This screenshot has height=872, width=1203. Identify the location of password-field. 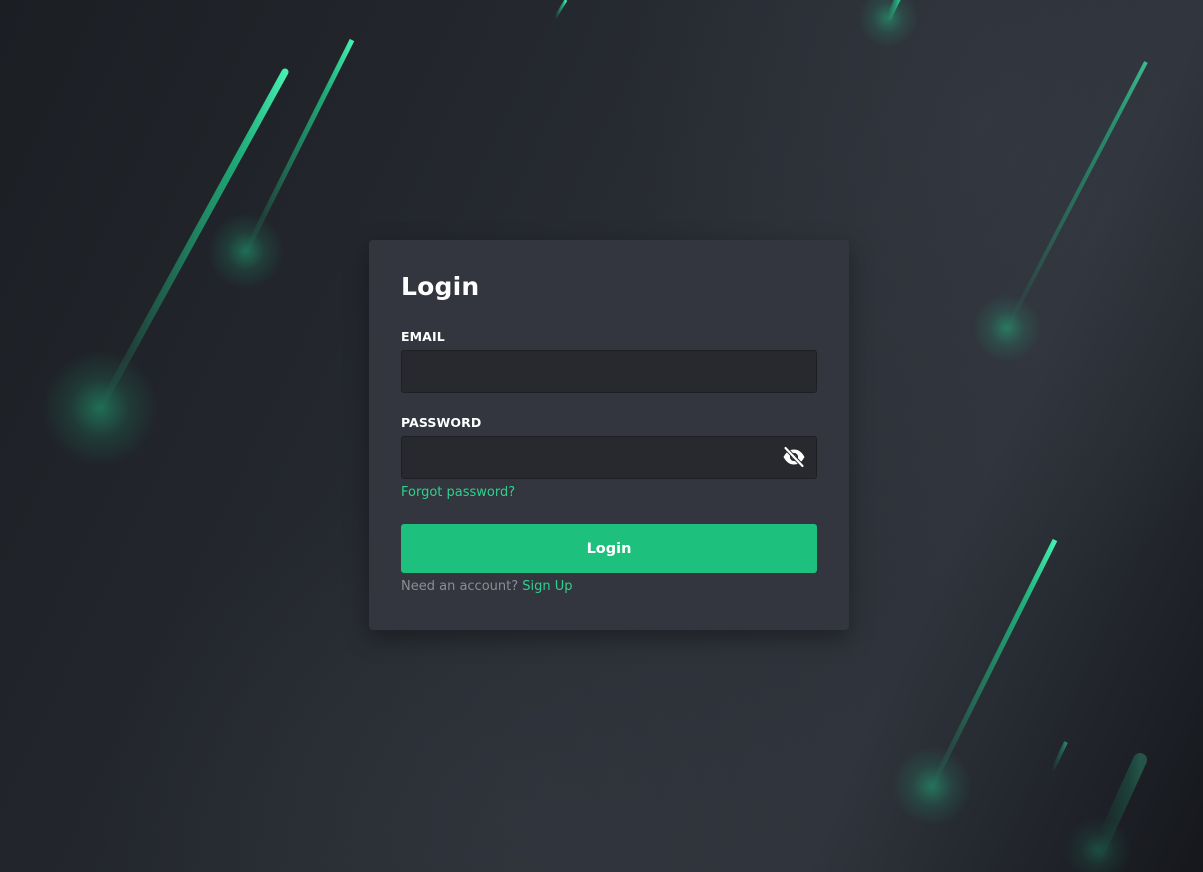
(609, 457).